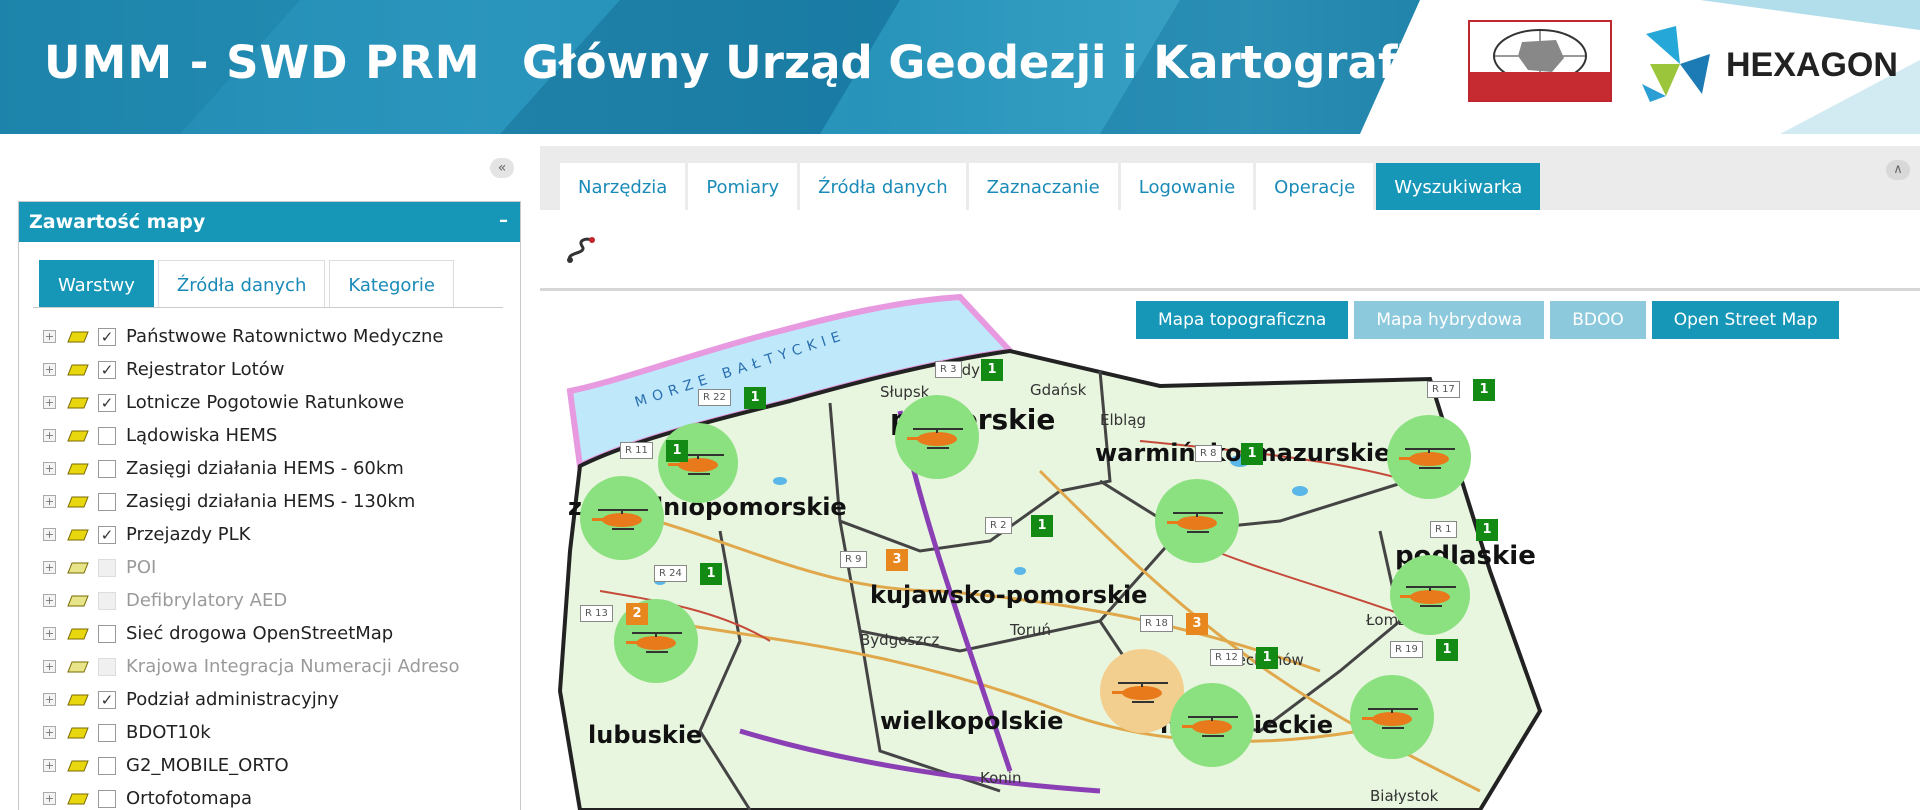  What do you see at coordinates (1443, 389) in the screenshot?
I see `marker-callout: R 17` at bounding box center [1443, 389].